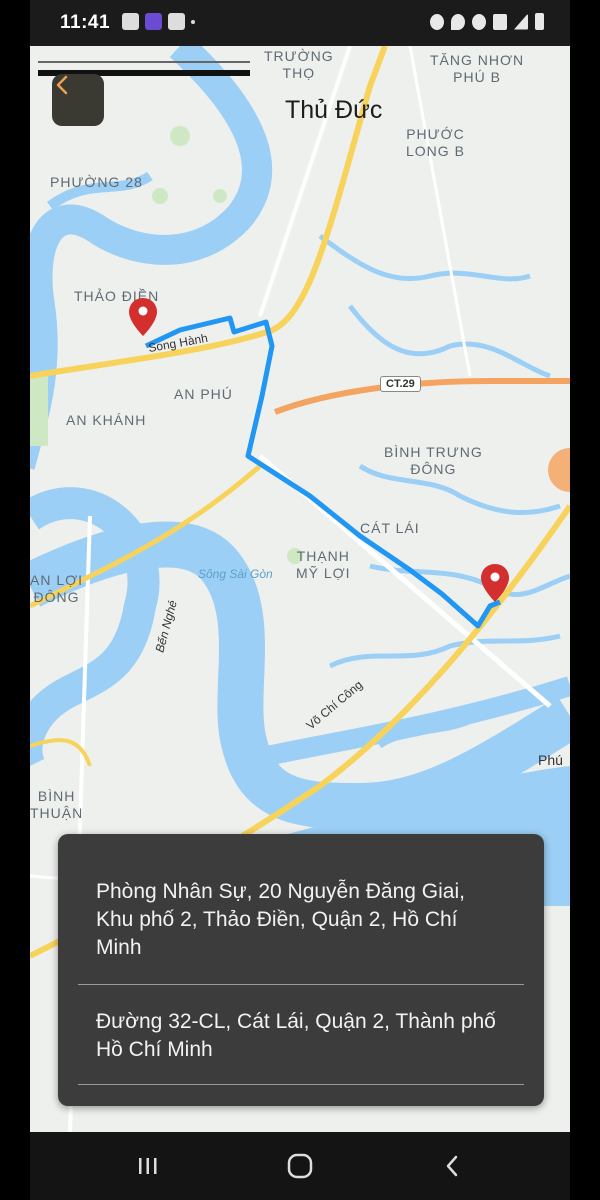  I want to click on status-bar: 11:41, so click(300, 23).